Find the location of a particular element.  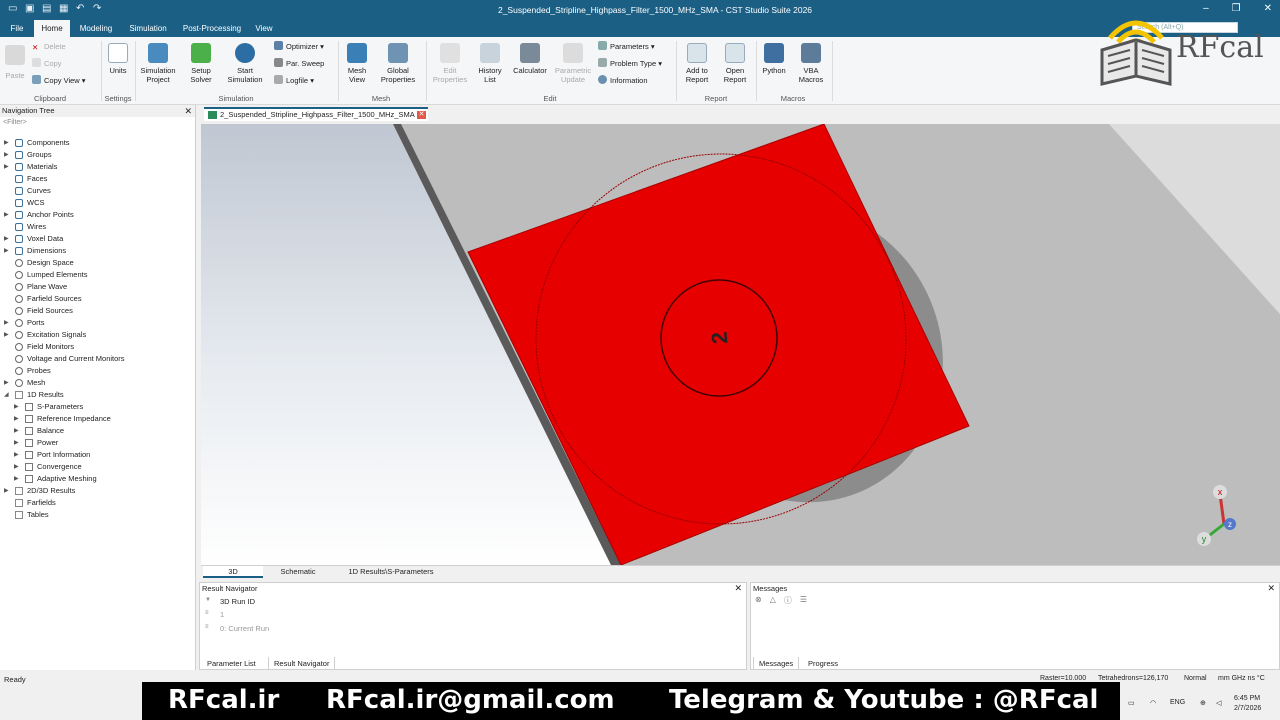

filter-icon: ▼ is located at coordinates (208, 600).